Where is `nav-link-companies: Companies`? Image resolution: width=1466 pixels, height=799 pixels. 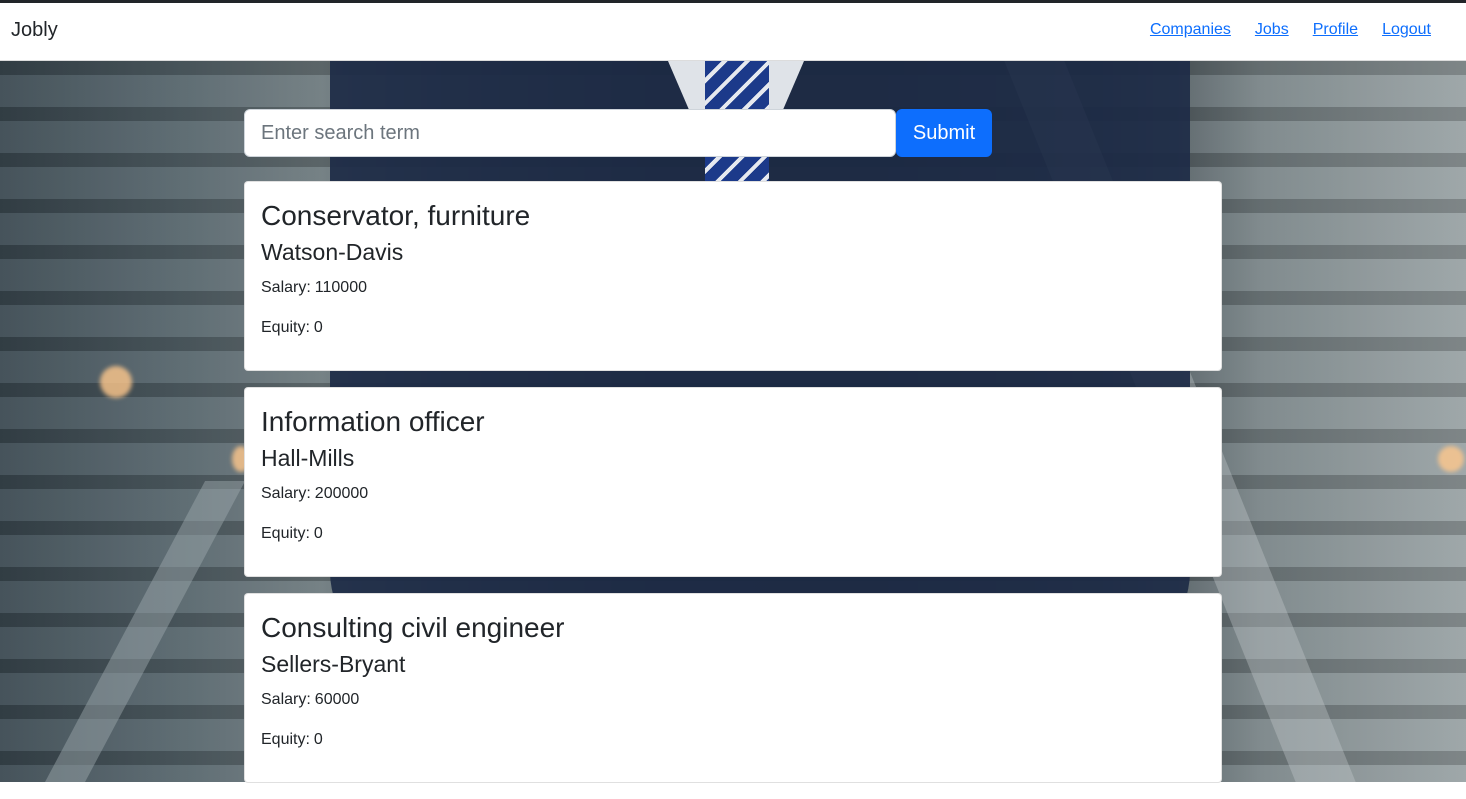 nav-link-companies: Companies is located at coordinates (1190, 30).